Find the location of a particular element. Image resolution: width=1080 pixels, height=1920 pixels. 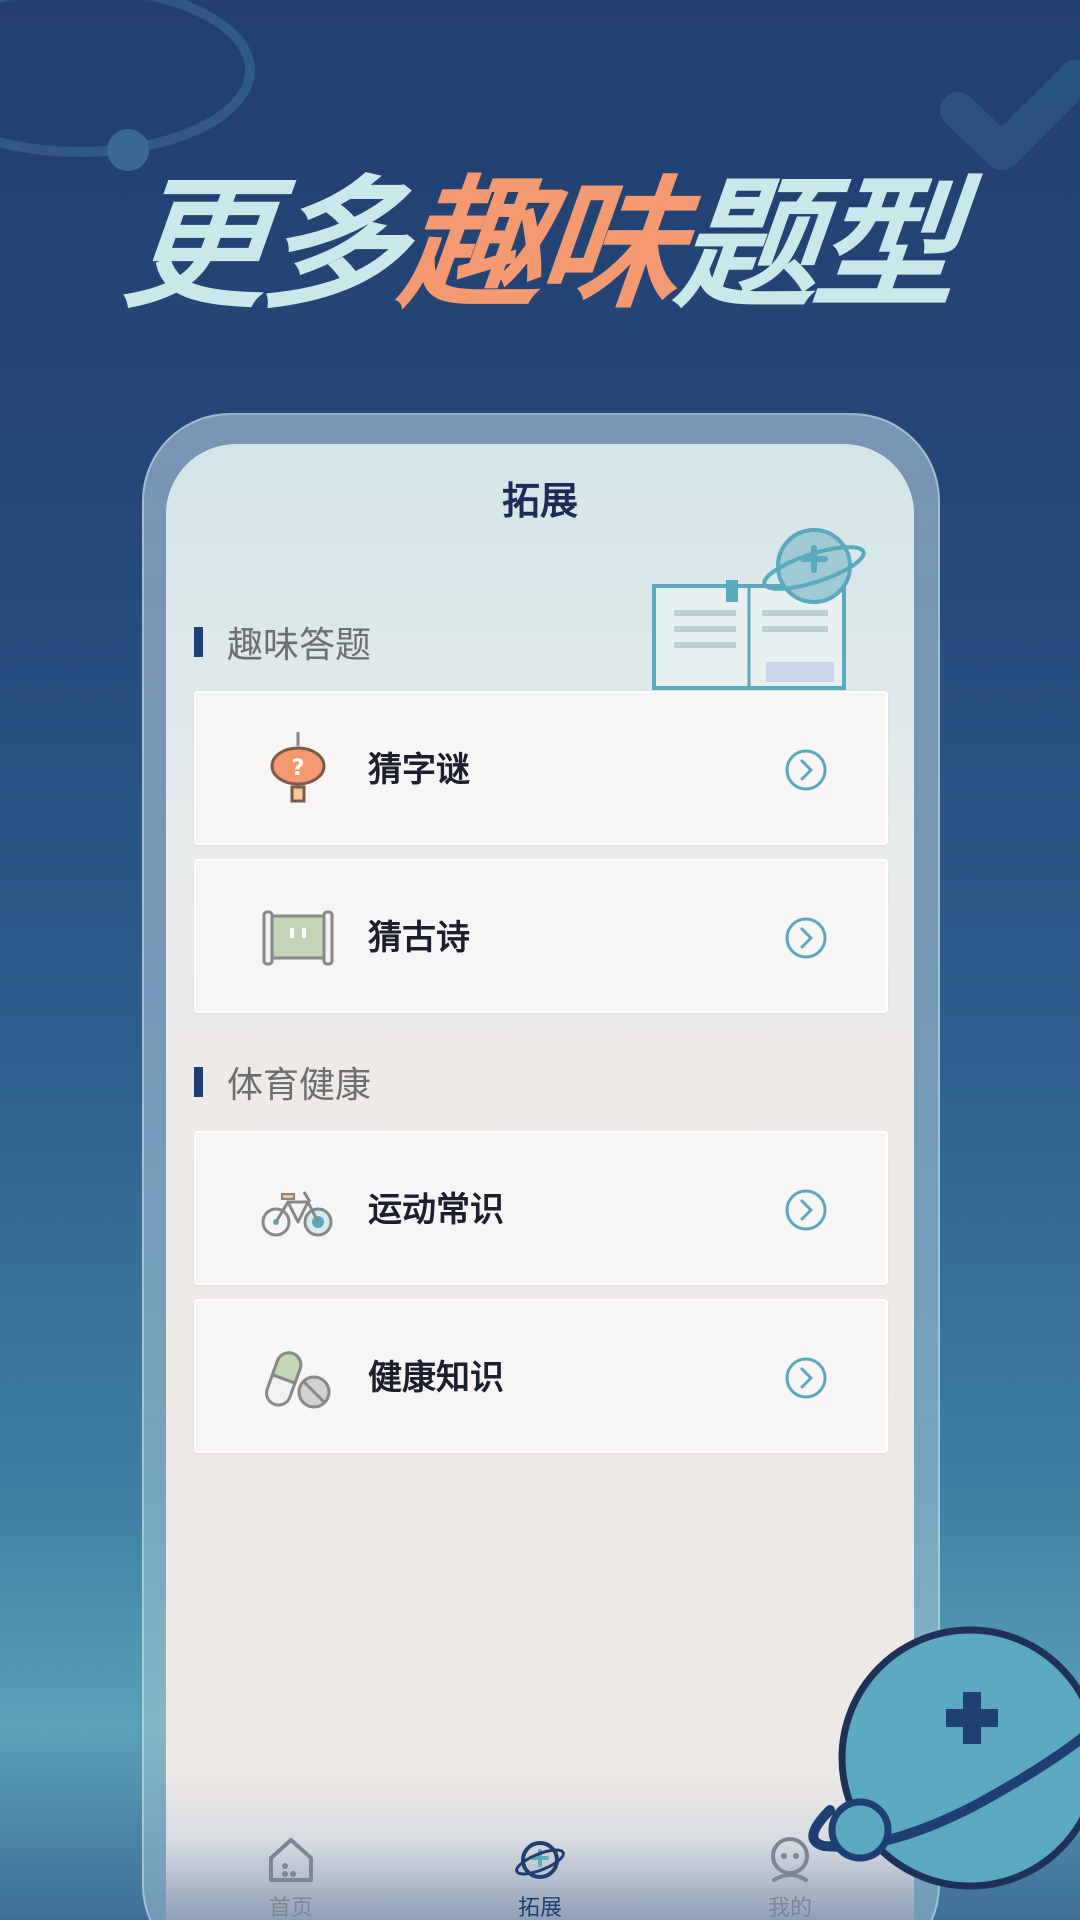

tab-label: 拓展 is located at coordinates (539, 1908).